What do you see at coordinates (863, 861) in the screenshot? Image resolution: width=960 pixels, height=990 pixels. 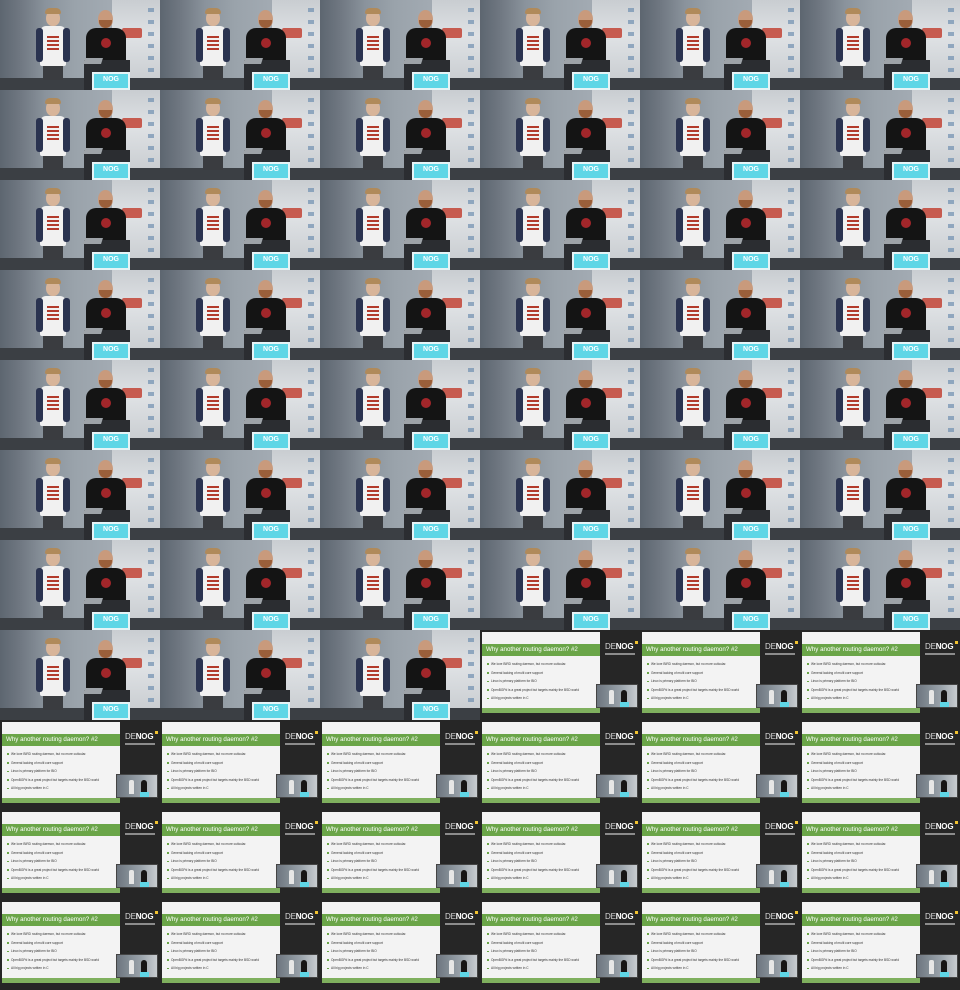 I see `slide-bullet: Linux is primary platform for BIO` at bounding box center [863, 861].